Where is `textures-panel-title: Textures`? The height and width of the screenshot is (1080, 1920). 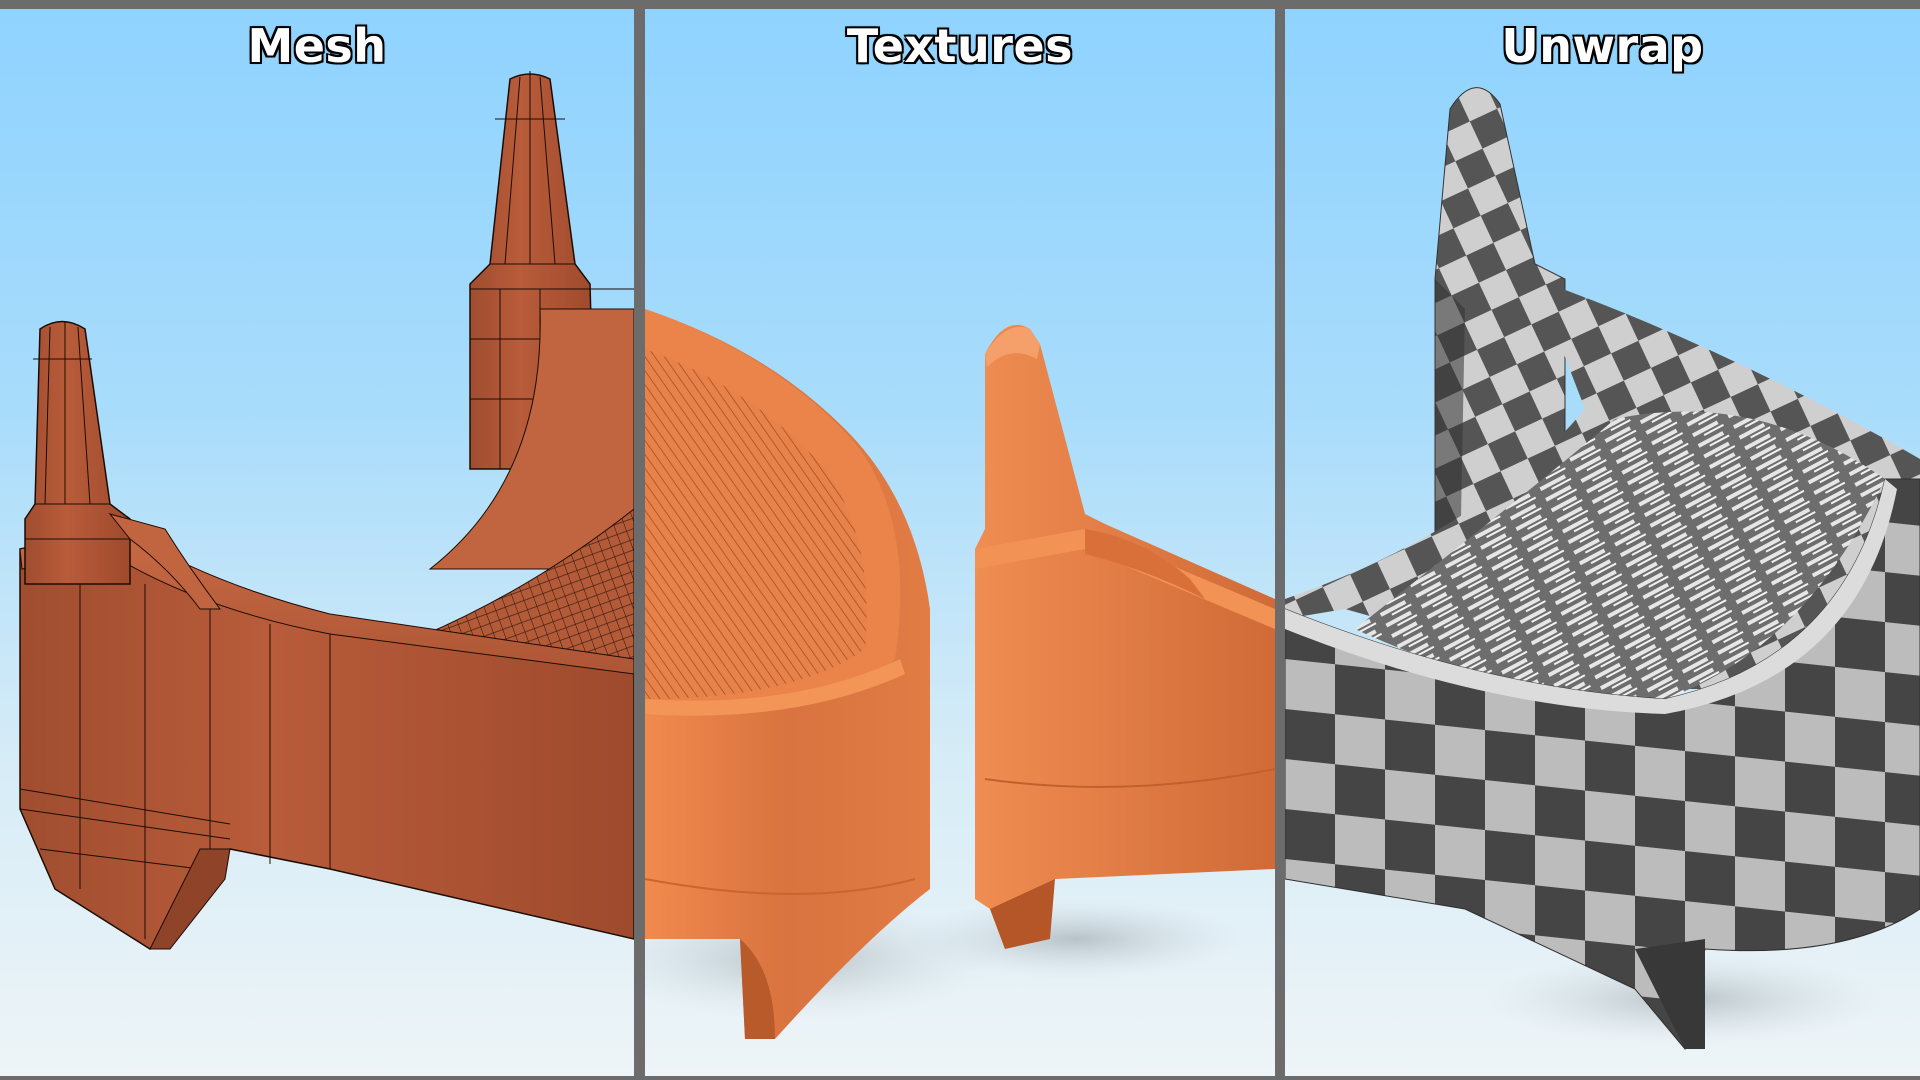
textures-panel-title: Textures is located at coordinates (960, 46).